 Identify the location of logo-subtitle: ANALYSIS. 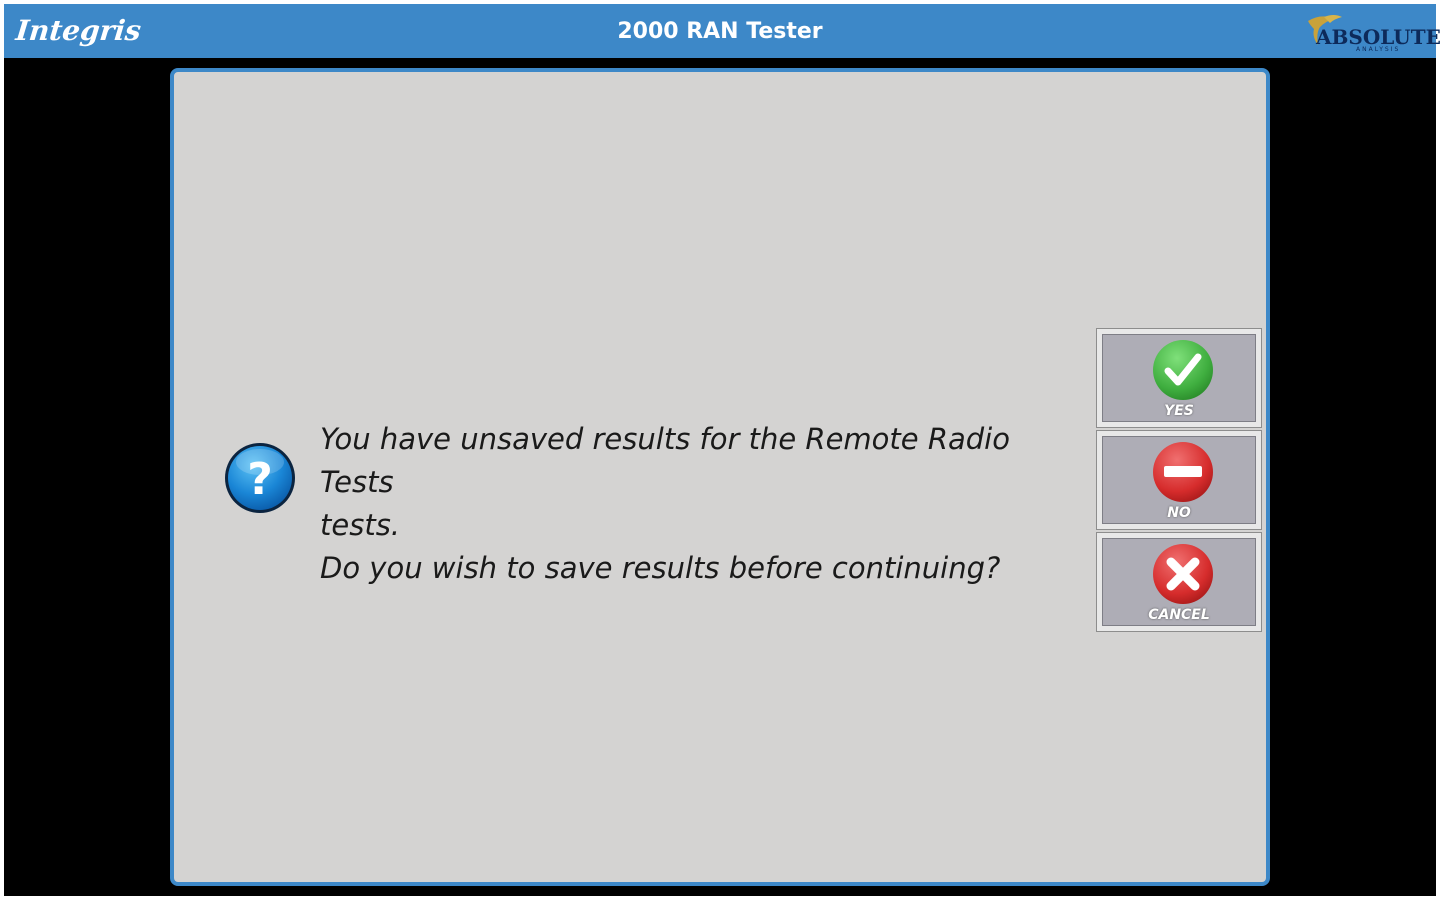
(1378, 49).